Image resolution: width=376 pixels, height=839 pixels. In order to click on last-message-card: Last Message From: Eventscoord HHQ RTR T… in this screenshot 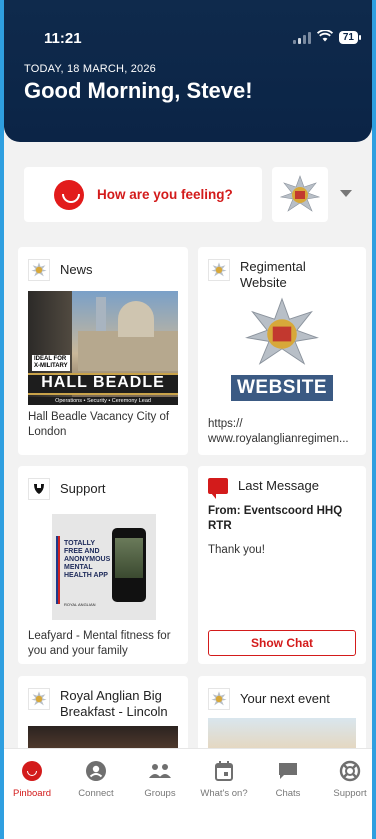, I will do `click(282, 565)`.